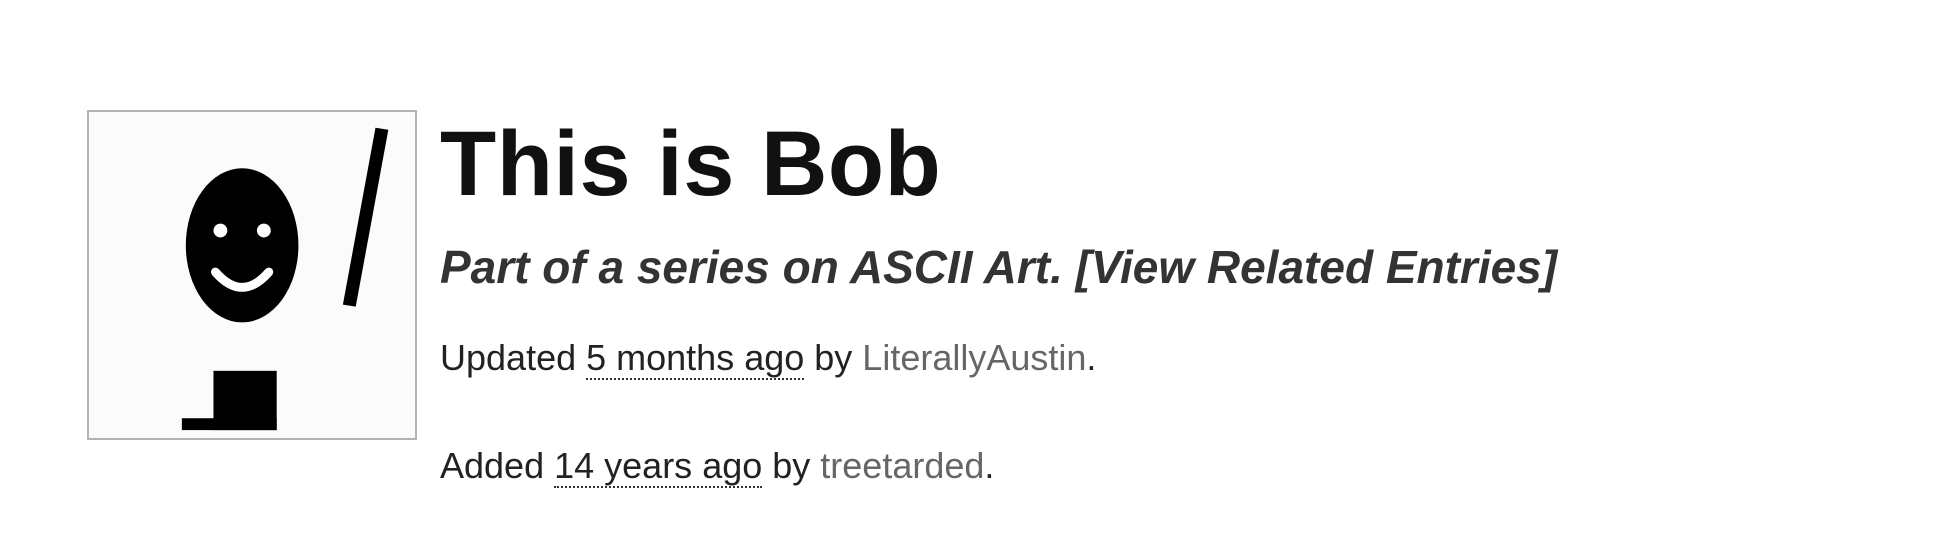  Describe the element at coordinates (989, 465) in the screenshot. I see `added-period: .` at that location.